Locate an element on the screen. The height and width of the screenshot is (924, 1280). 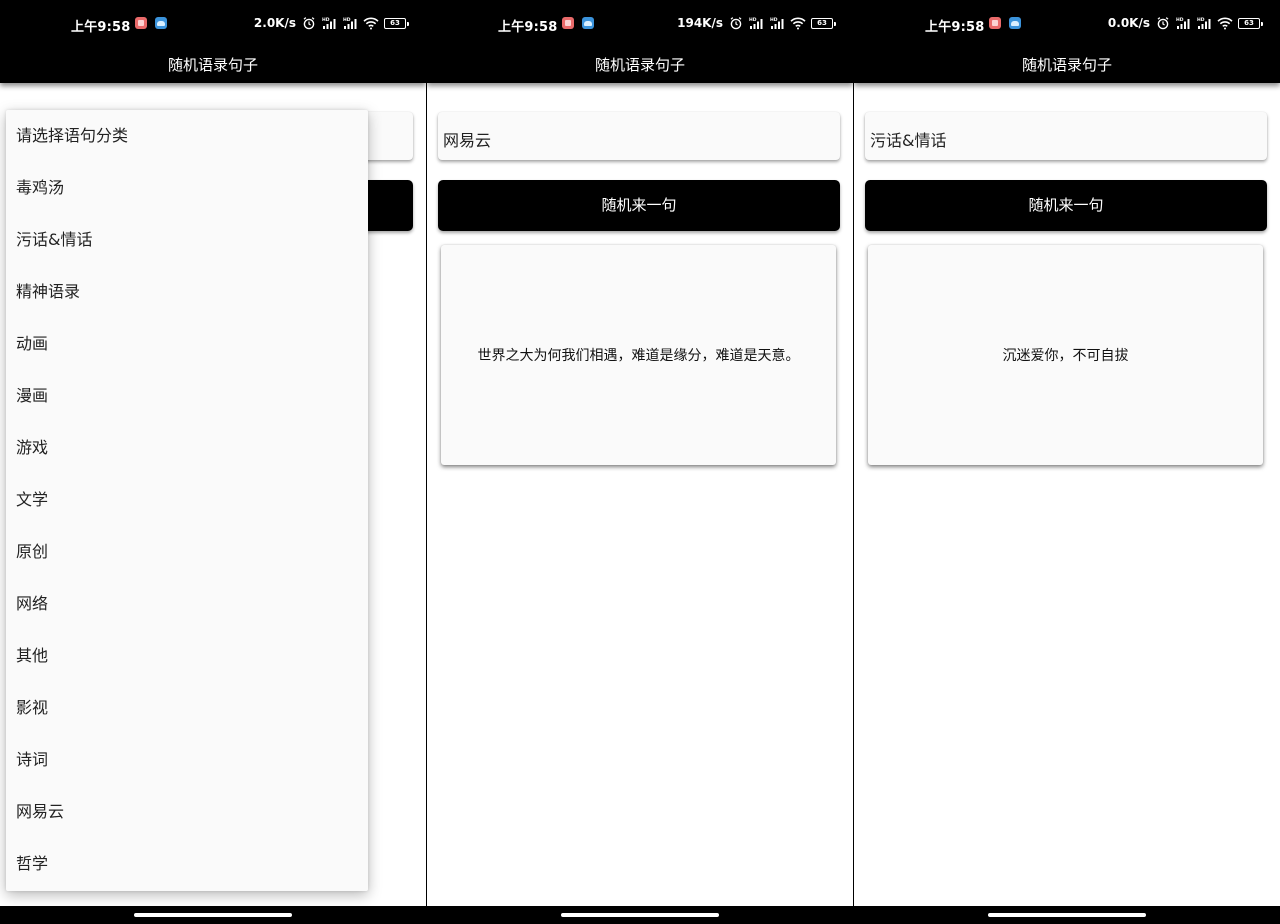
dropdown-item: 毒鸡汤 is located at coordinates (187, 188).